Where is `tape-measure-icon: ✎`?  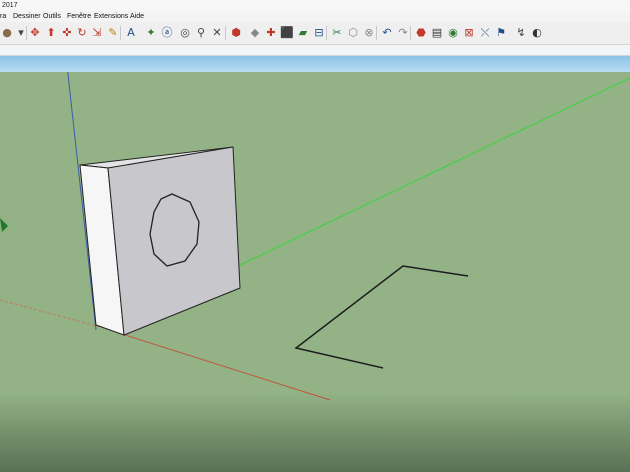
tape-measure-icon: ✎ is located at coordinates (113, 33).